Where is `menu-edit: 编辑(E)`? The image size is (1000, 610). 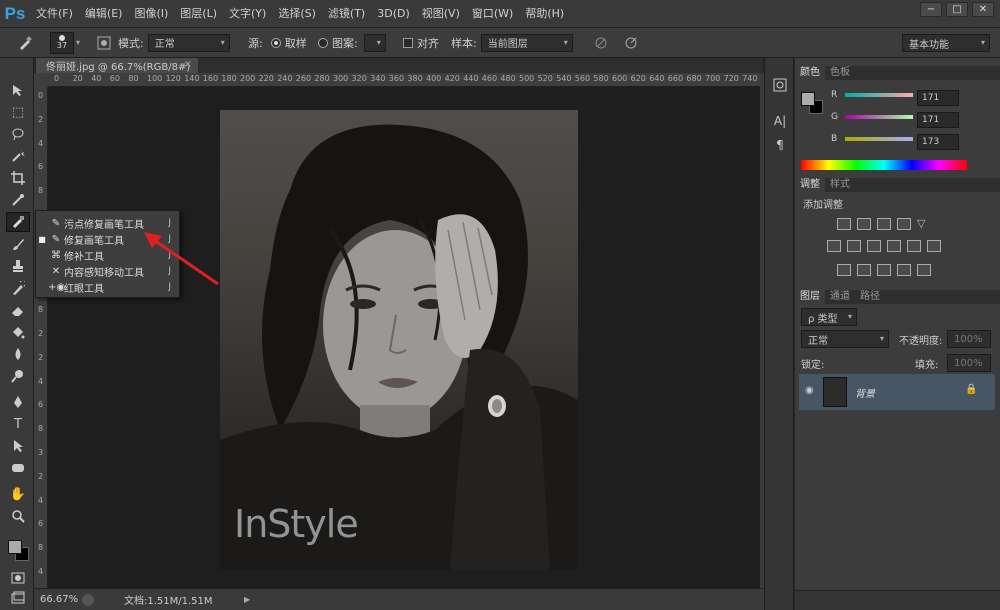
menu-edit: 编辑(E) is located at coordinates (104, 14).